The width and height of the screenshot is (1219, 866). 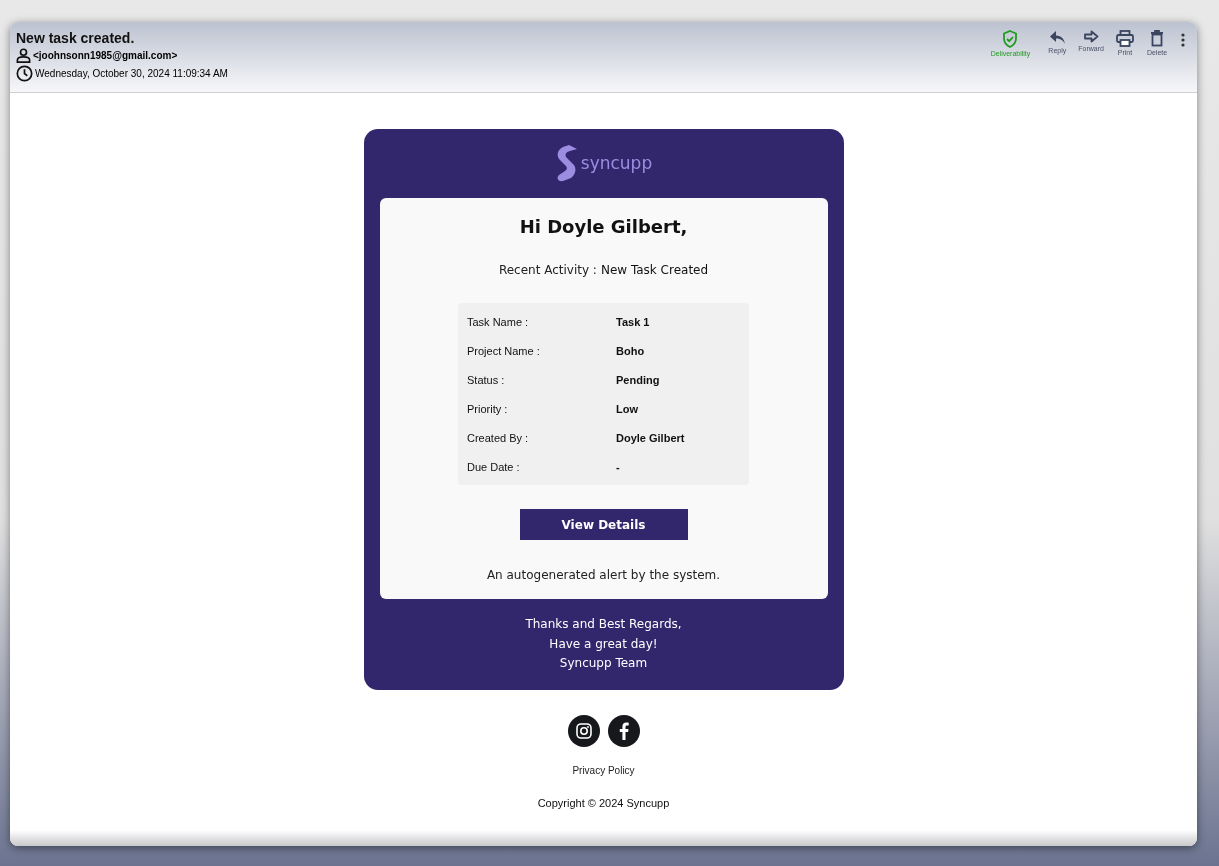 I want to click on clock-icon, so click(x=24, y=73).